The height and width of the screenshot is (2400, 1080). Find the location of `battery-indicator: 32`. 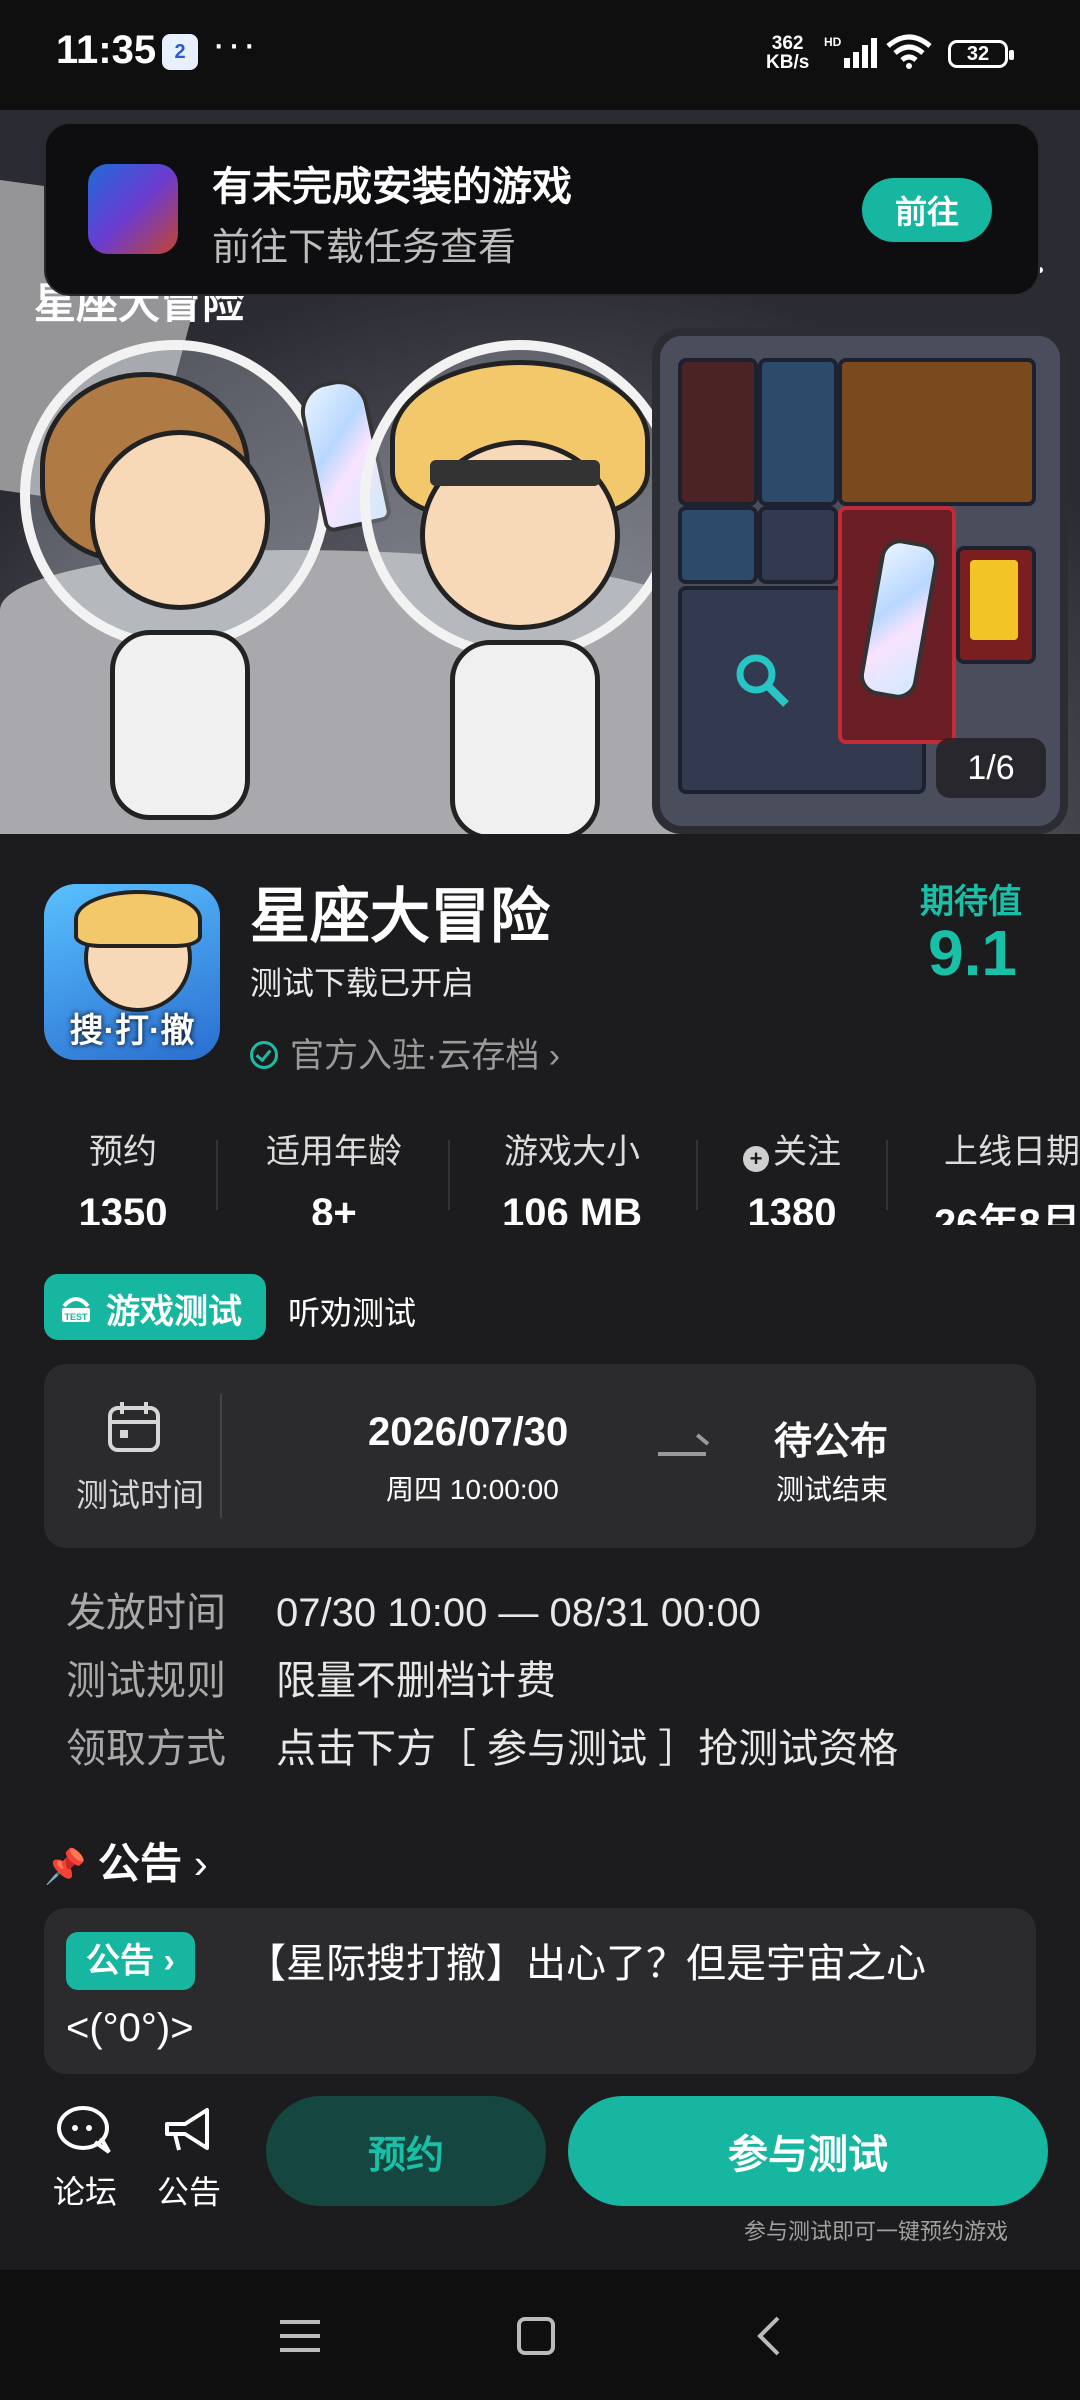

battery-indicator: 32 is located at coordinates (981, 54).